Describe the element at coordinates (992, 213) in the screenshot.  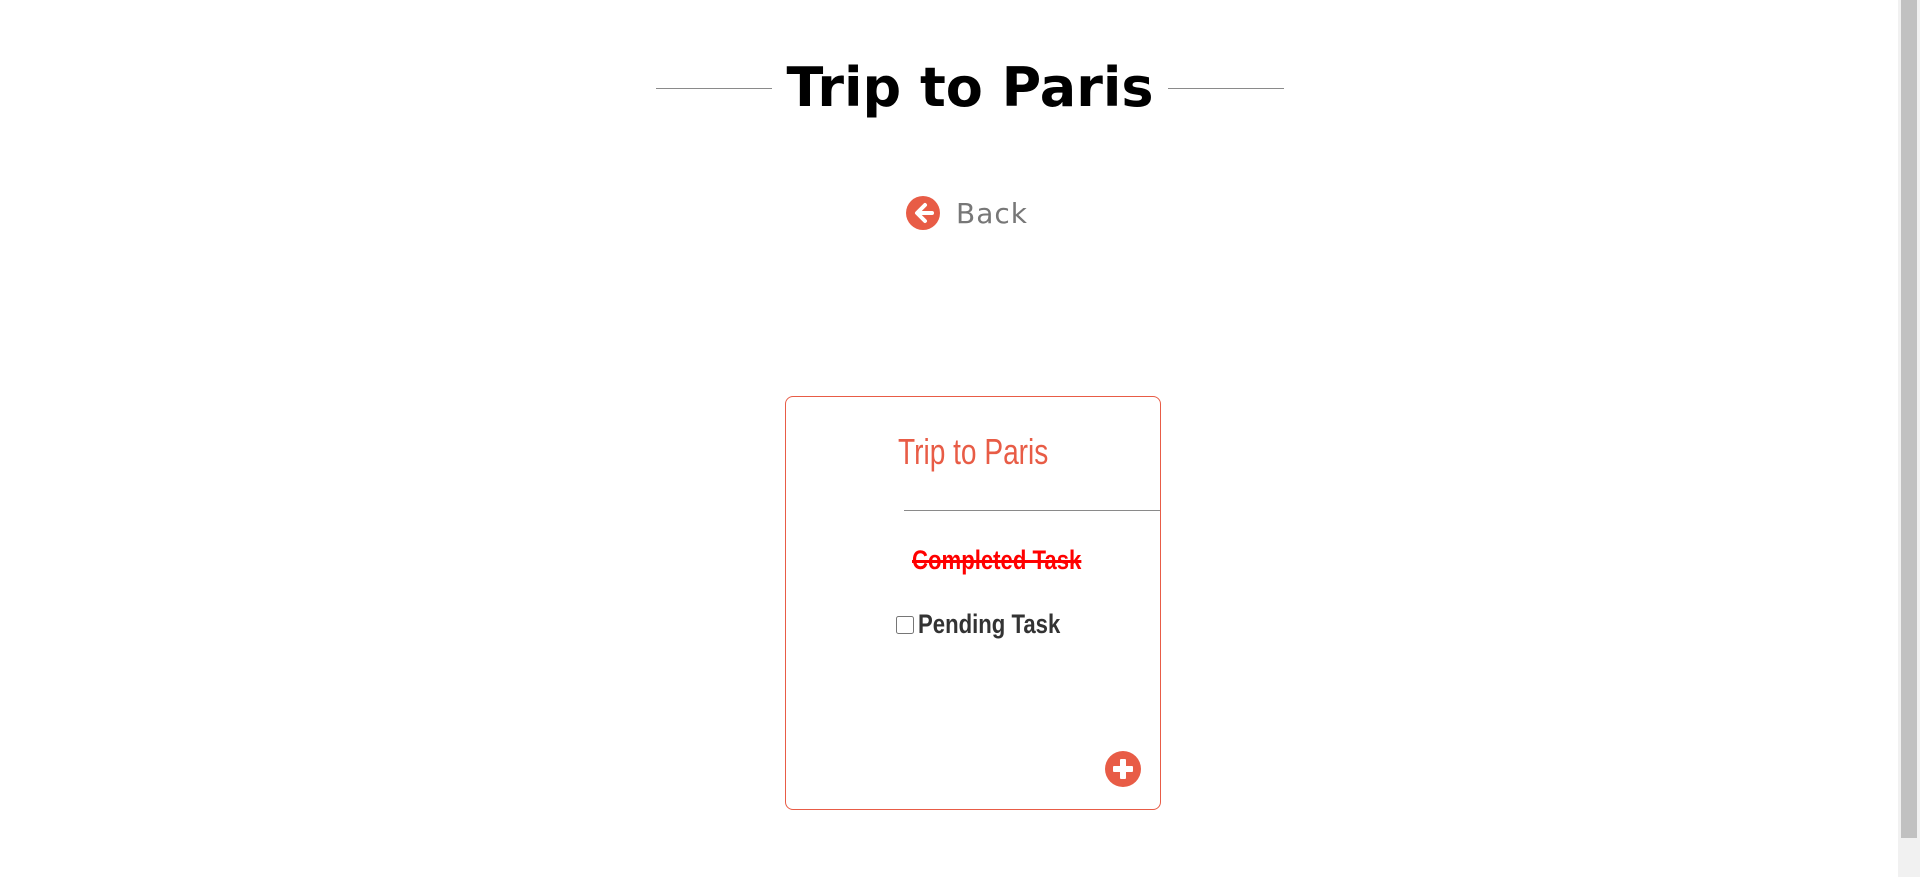
I see `back-label: Back` at that location.